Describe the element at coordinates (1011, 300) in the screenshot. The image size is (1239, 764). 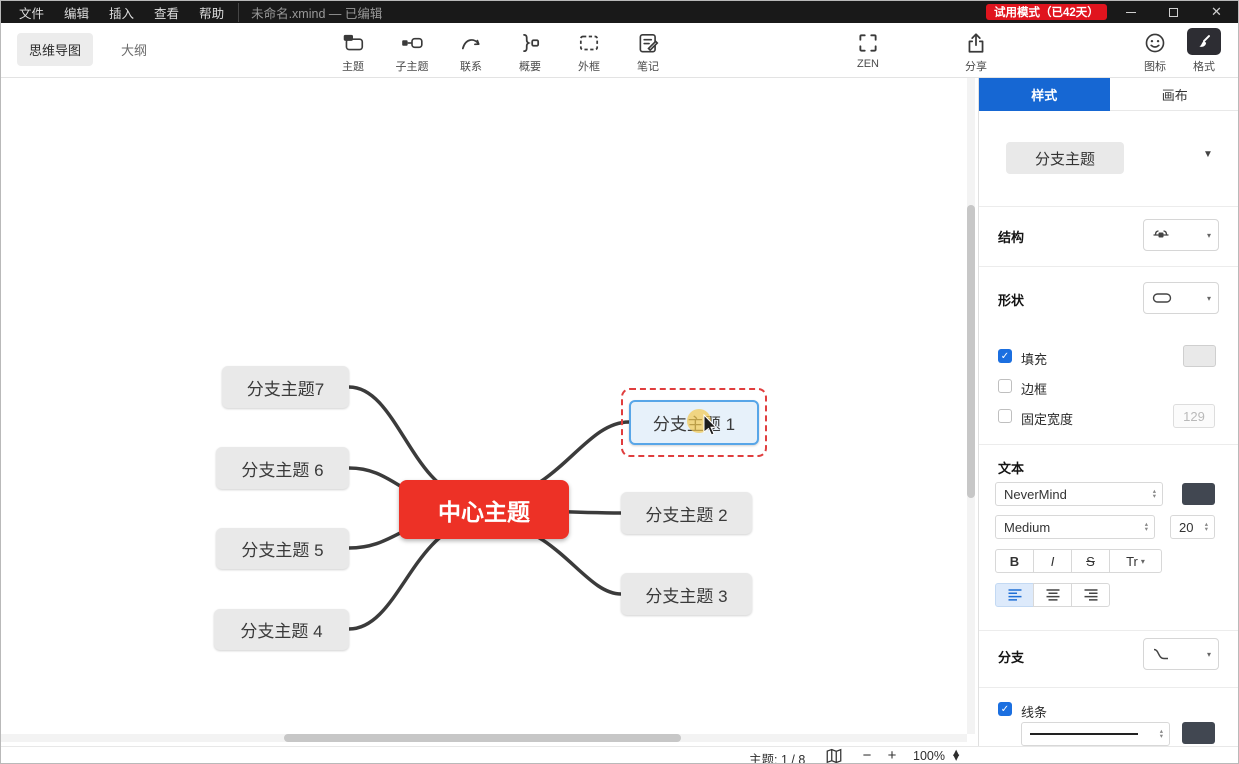
I see `shape-label: 形状` at that location.